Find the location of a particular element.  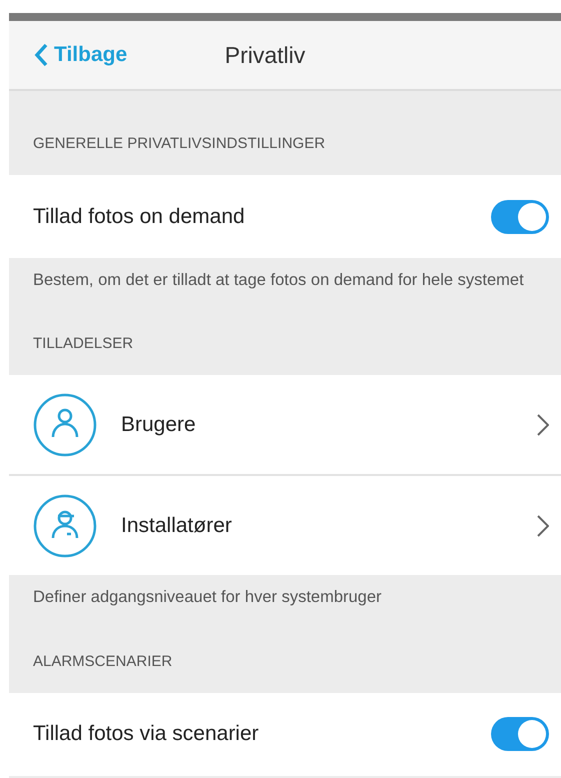

row-label: Brugere is located at coordinates (159, 424).